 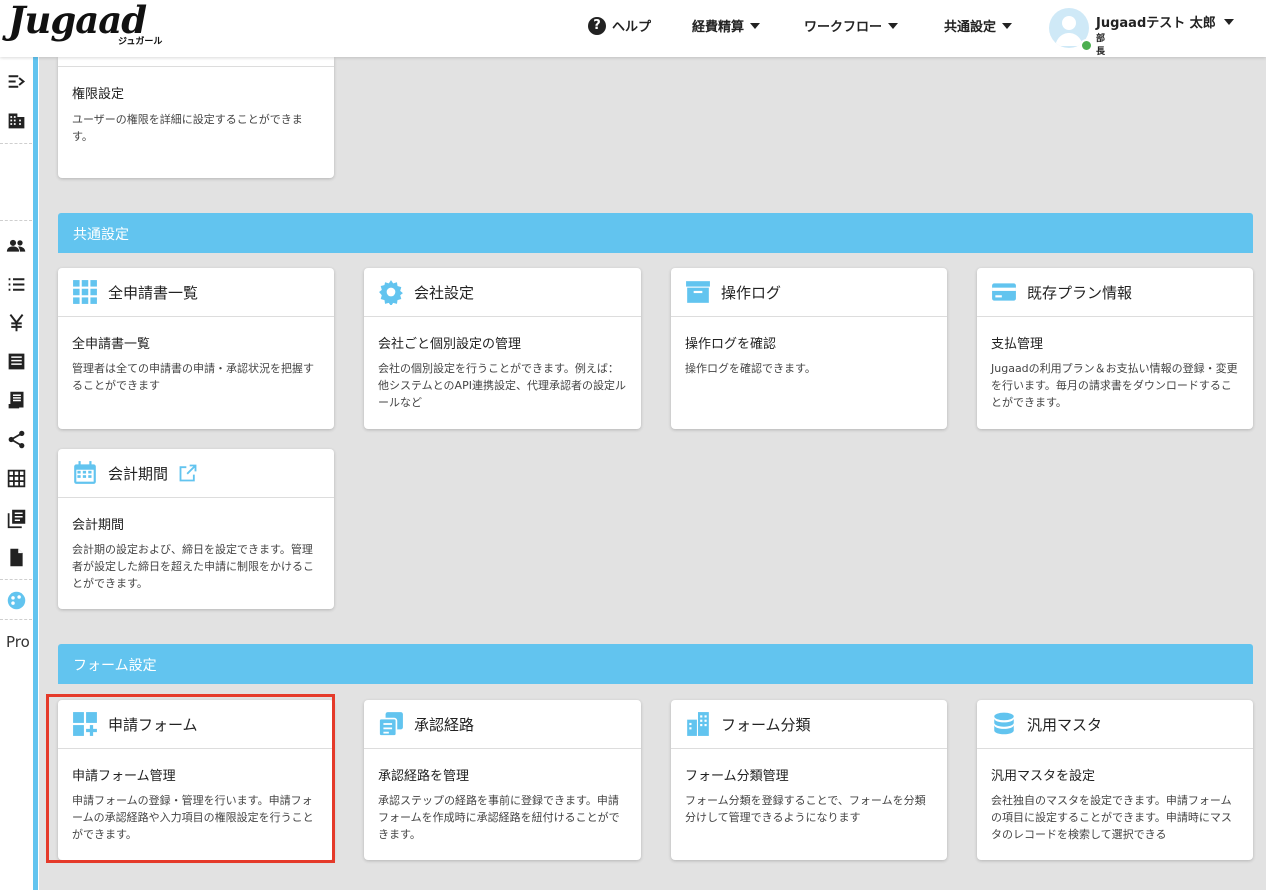 I want to click on online-status-icon, so click(x=1086, y=45).